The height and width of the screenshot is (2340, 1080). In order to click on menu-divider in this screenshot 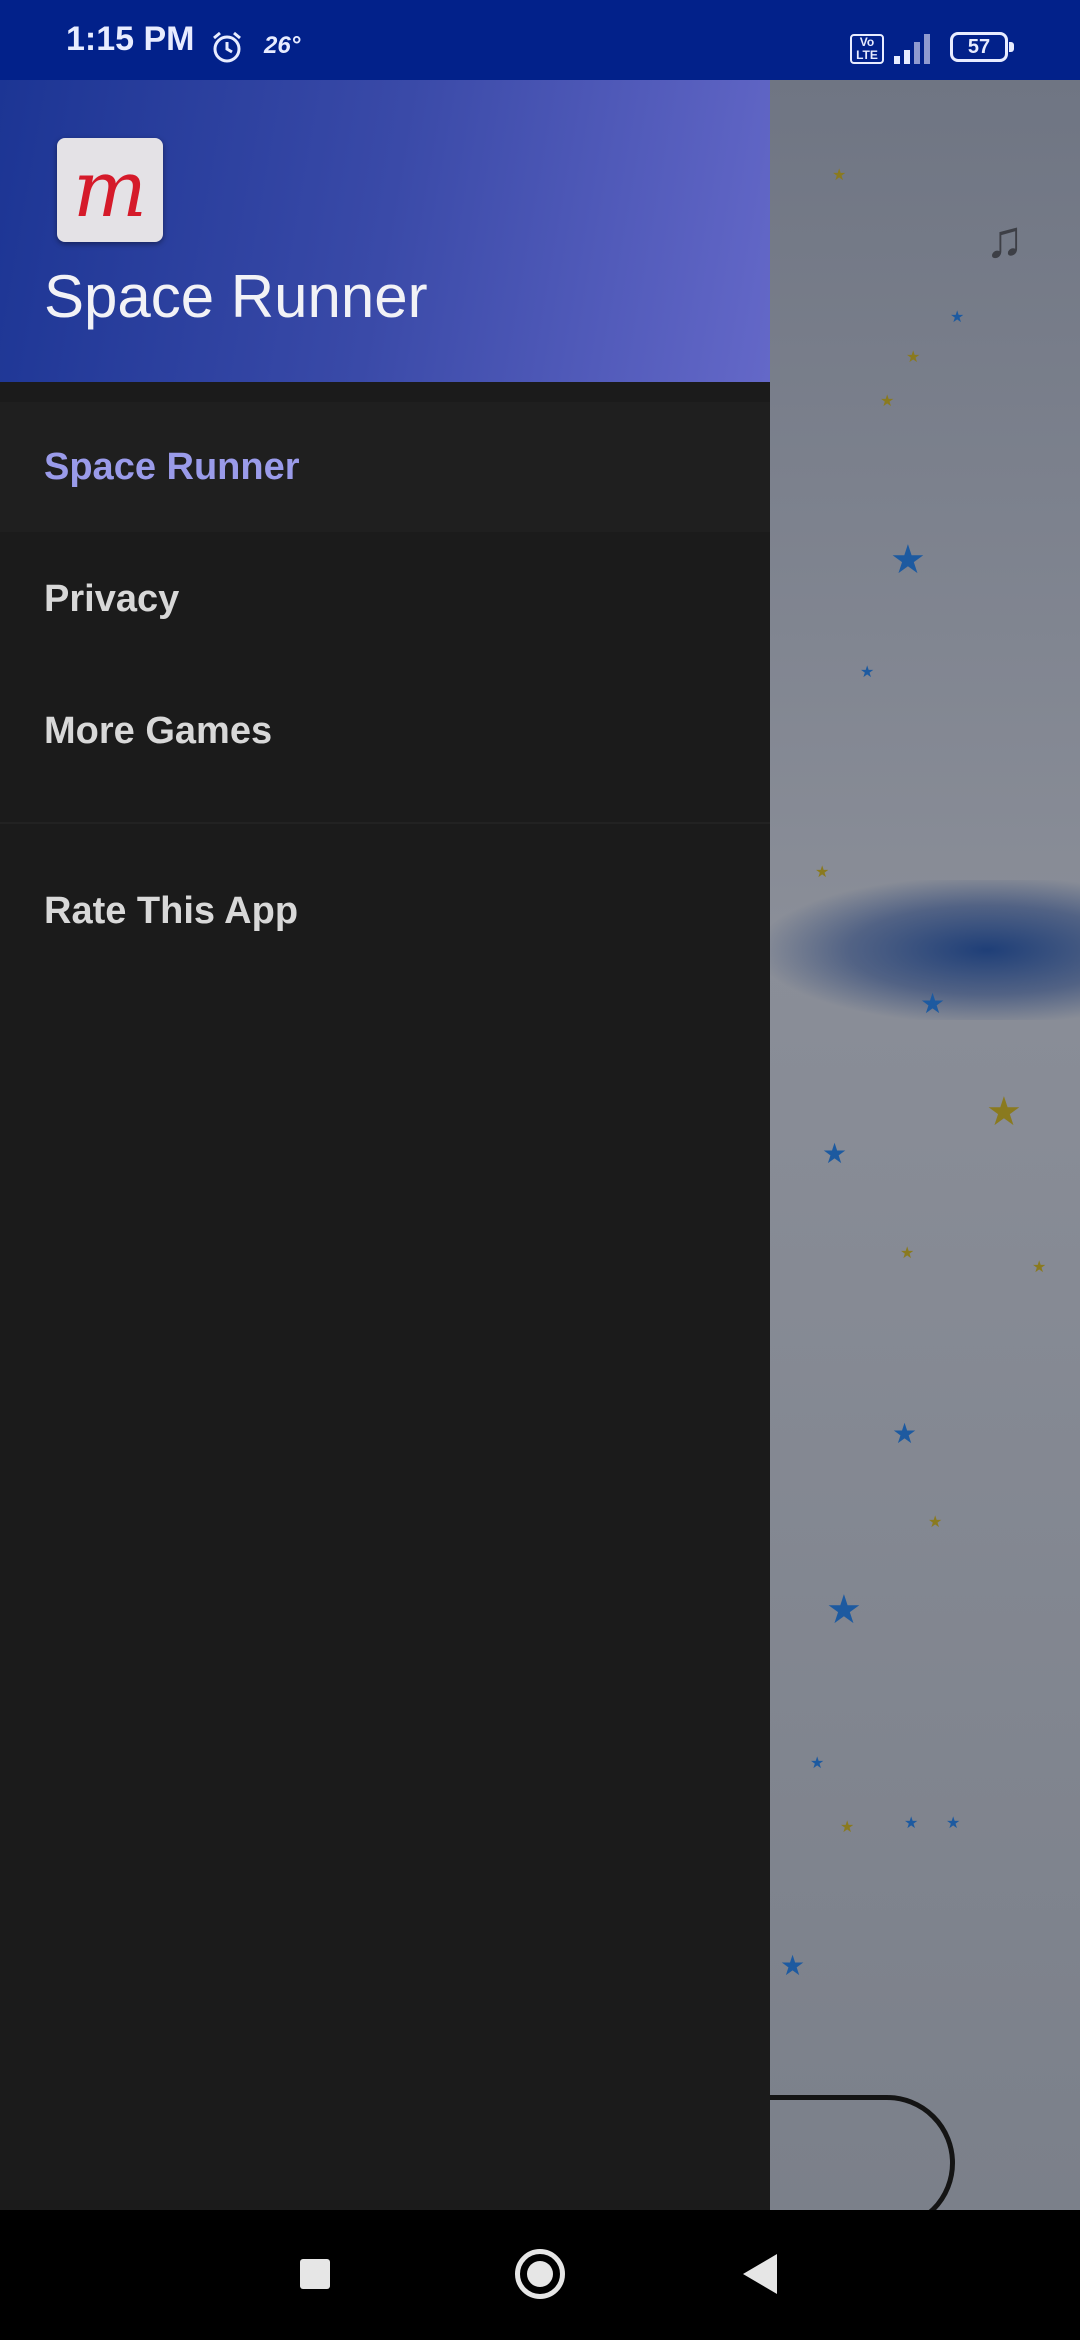, I will do `click(385, 823)`.